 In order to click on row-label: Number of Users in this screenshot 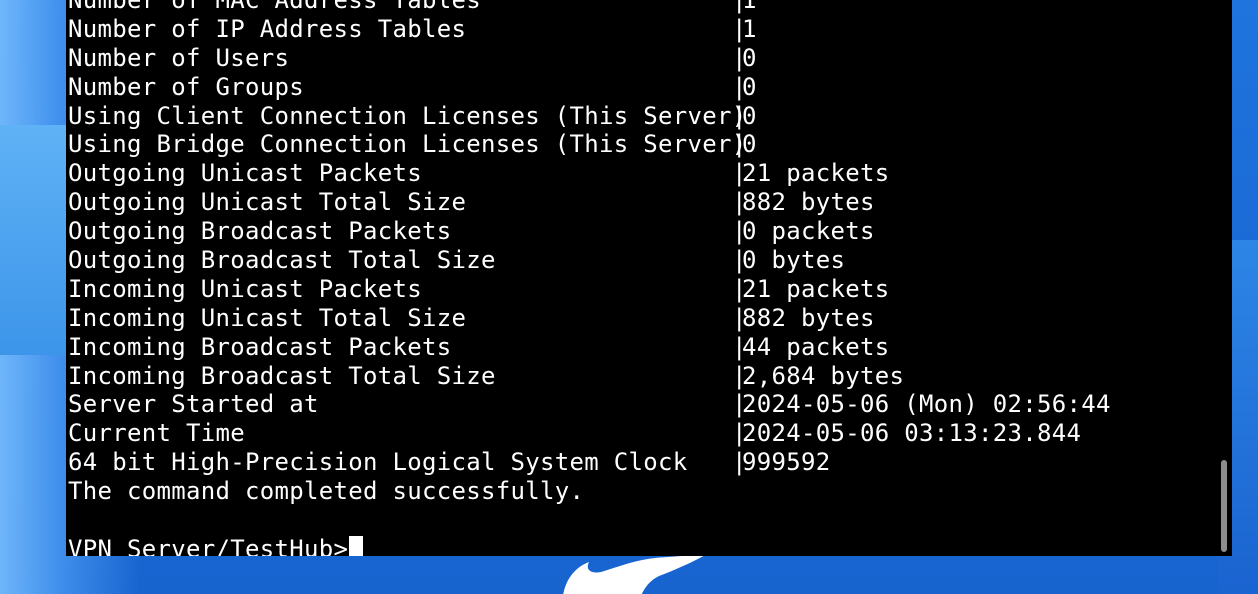, I will do `click(179, 57)`.